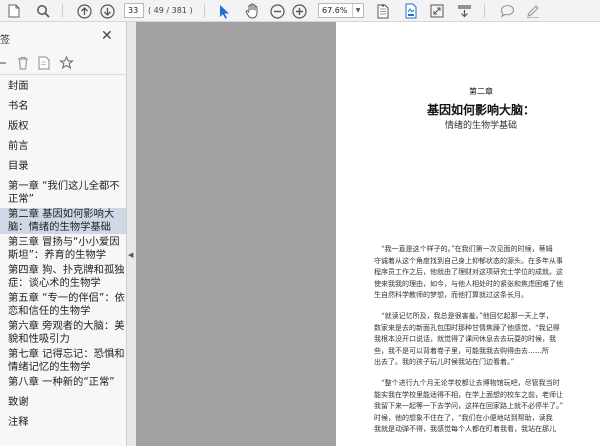 Image resolution: width=600 pixels, height=446 pixels. I want to click on sidebar-header: 签 ✕, so click(63, 37).